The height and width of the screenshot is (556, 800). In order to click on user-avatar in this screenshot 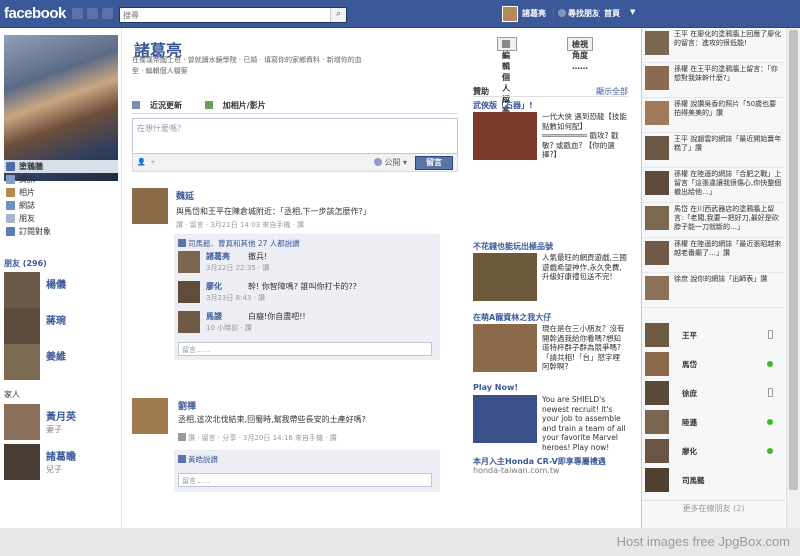, I will do `click(510, 14)`.